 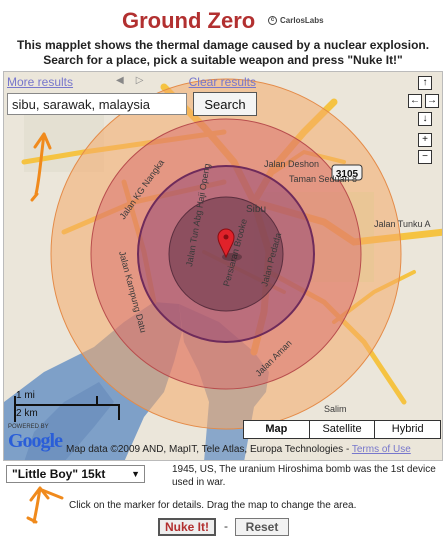 I want to click on street-label: Jalan Tunku A, so click(x=402, y=224).